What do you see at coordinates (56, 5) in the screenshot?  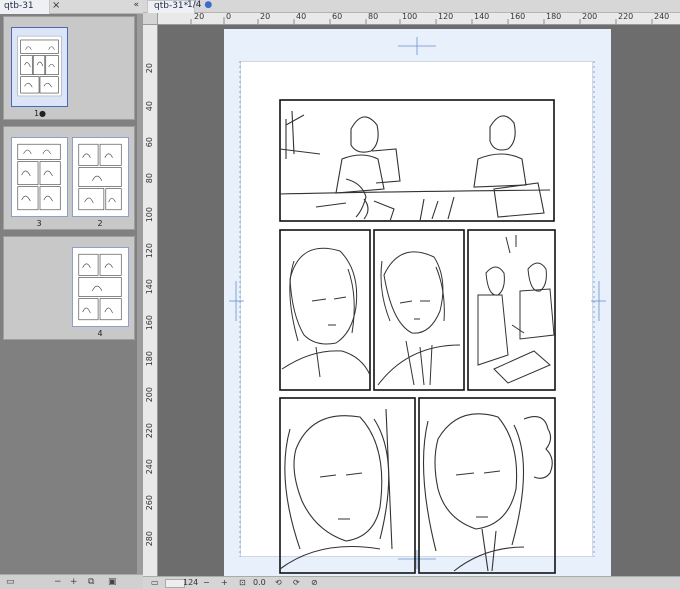 I see `close-icon: ×` at bounding box center [56, 5].